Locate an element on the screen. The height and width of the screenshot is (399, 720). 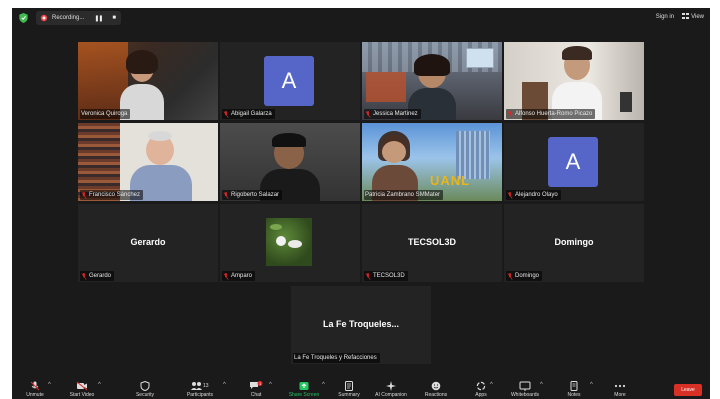
participant-name: Domingo is located at coordinates (527, 276).